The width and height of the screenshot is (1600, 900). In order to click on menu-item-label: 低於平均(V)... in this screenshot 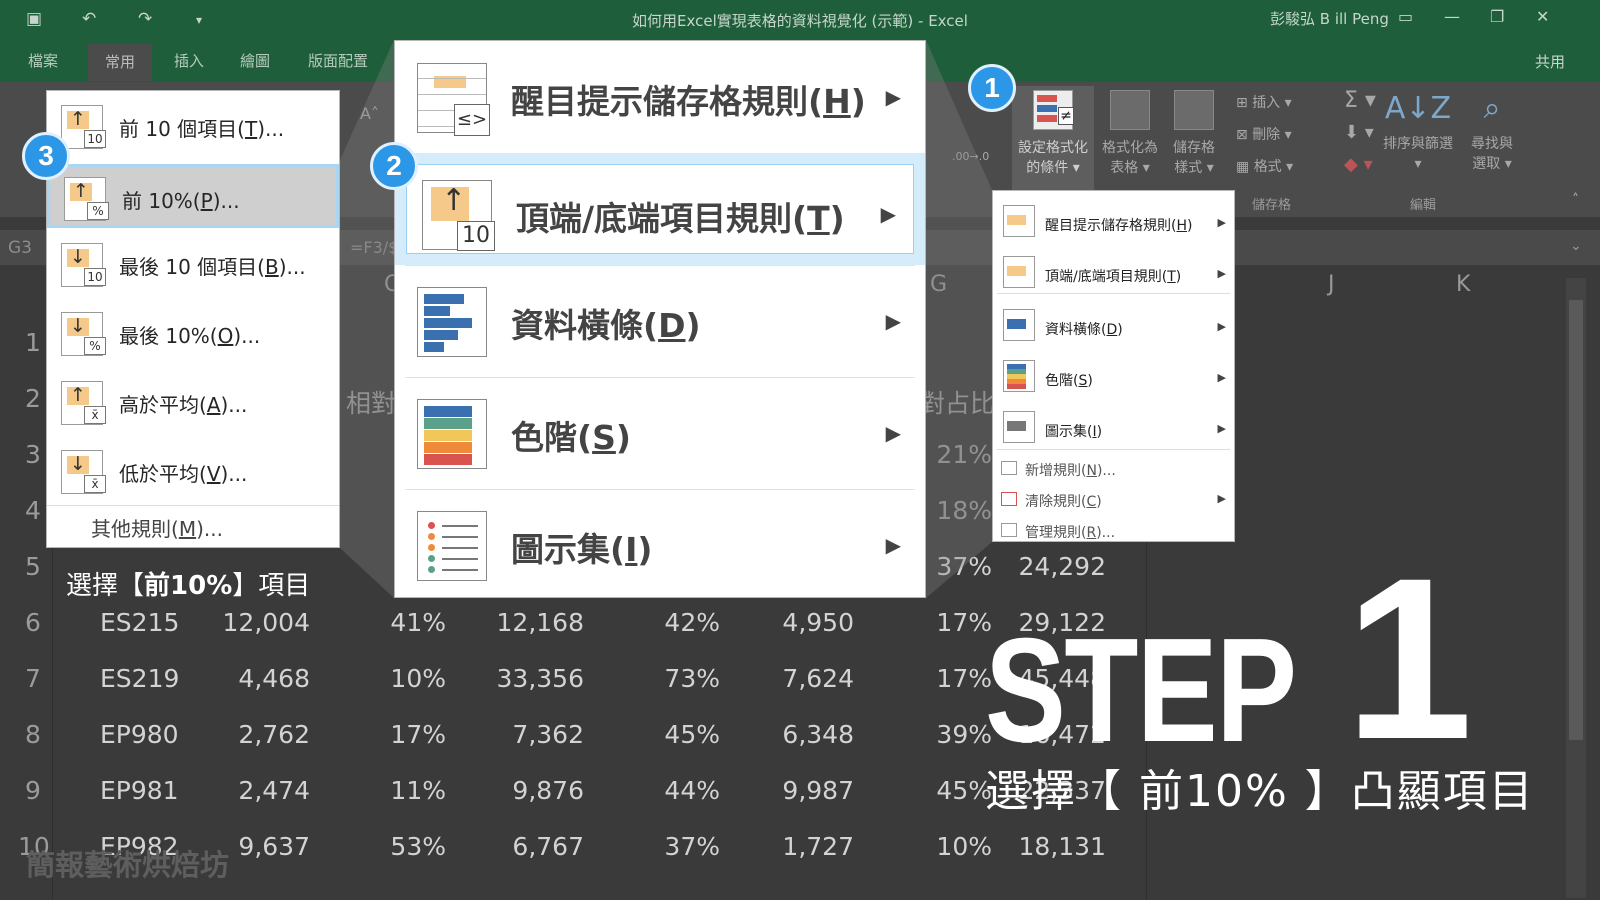, I will do `click(183, 474)`.